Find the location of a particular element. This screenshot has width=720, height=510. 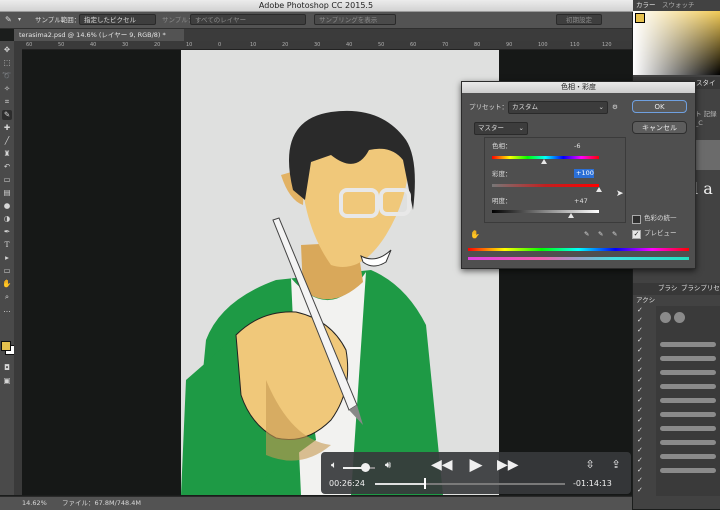

hue-slider-thumb is located at coordinates (543, 161).